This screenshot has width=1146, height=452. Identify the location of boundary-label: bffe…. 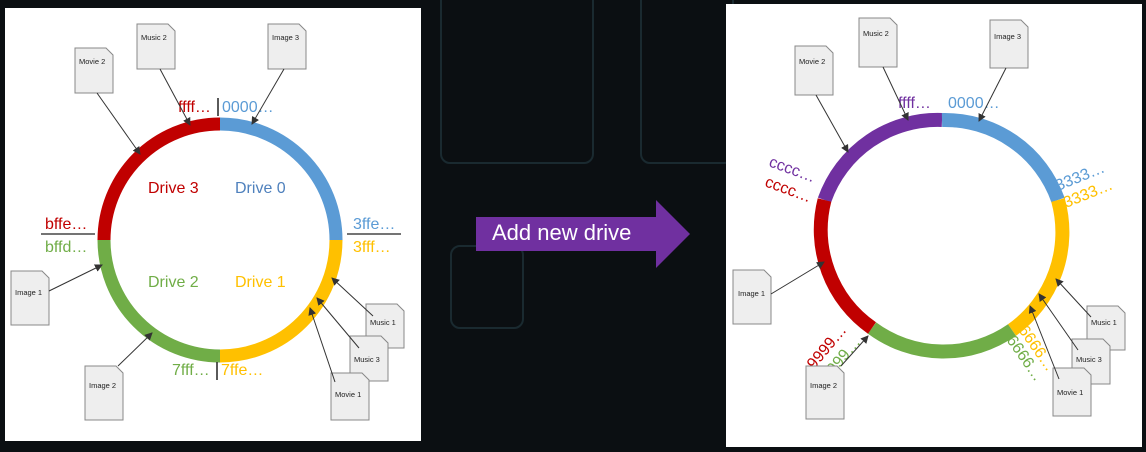
(66, 224).